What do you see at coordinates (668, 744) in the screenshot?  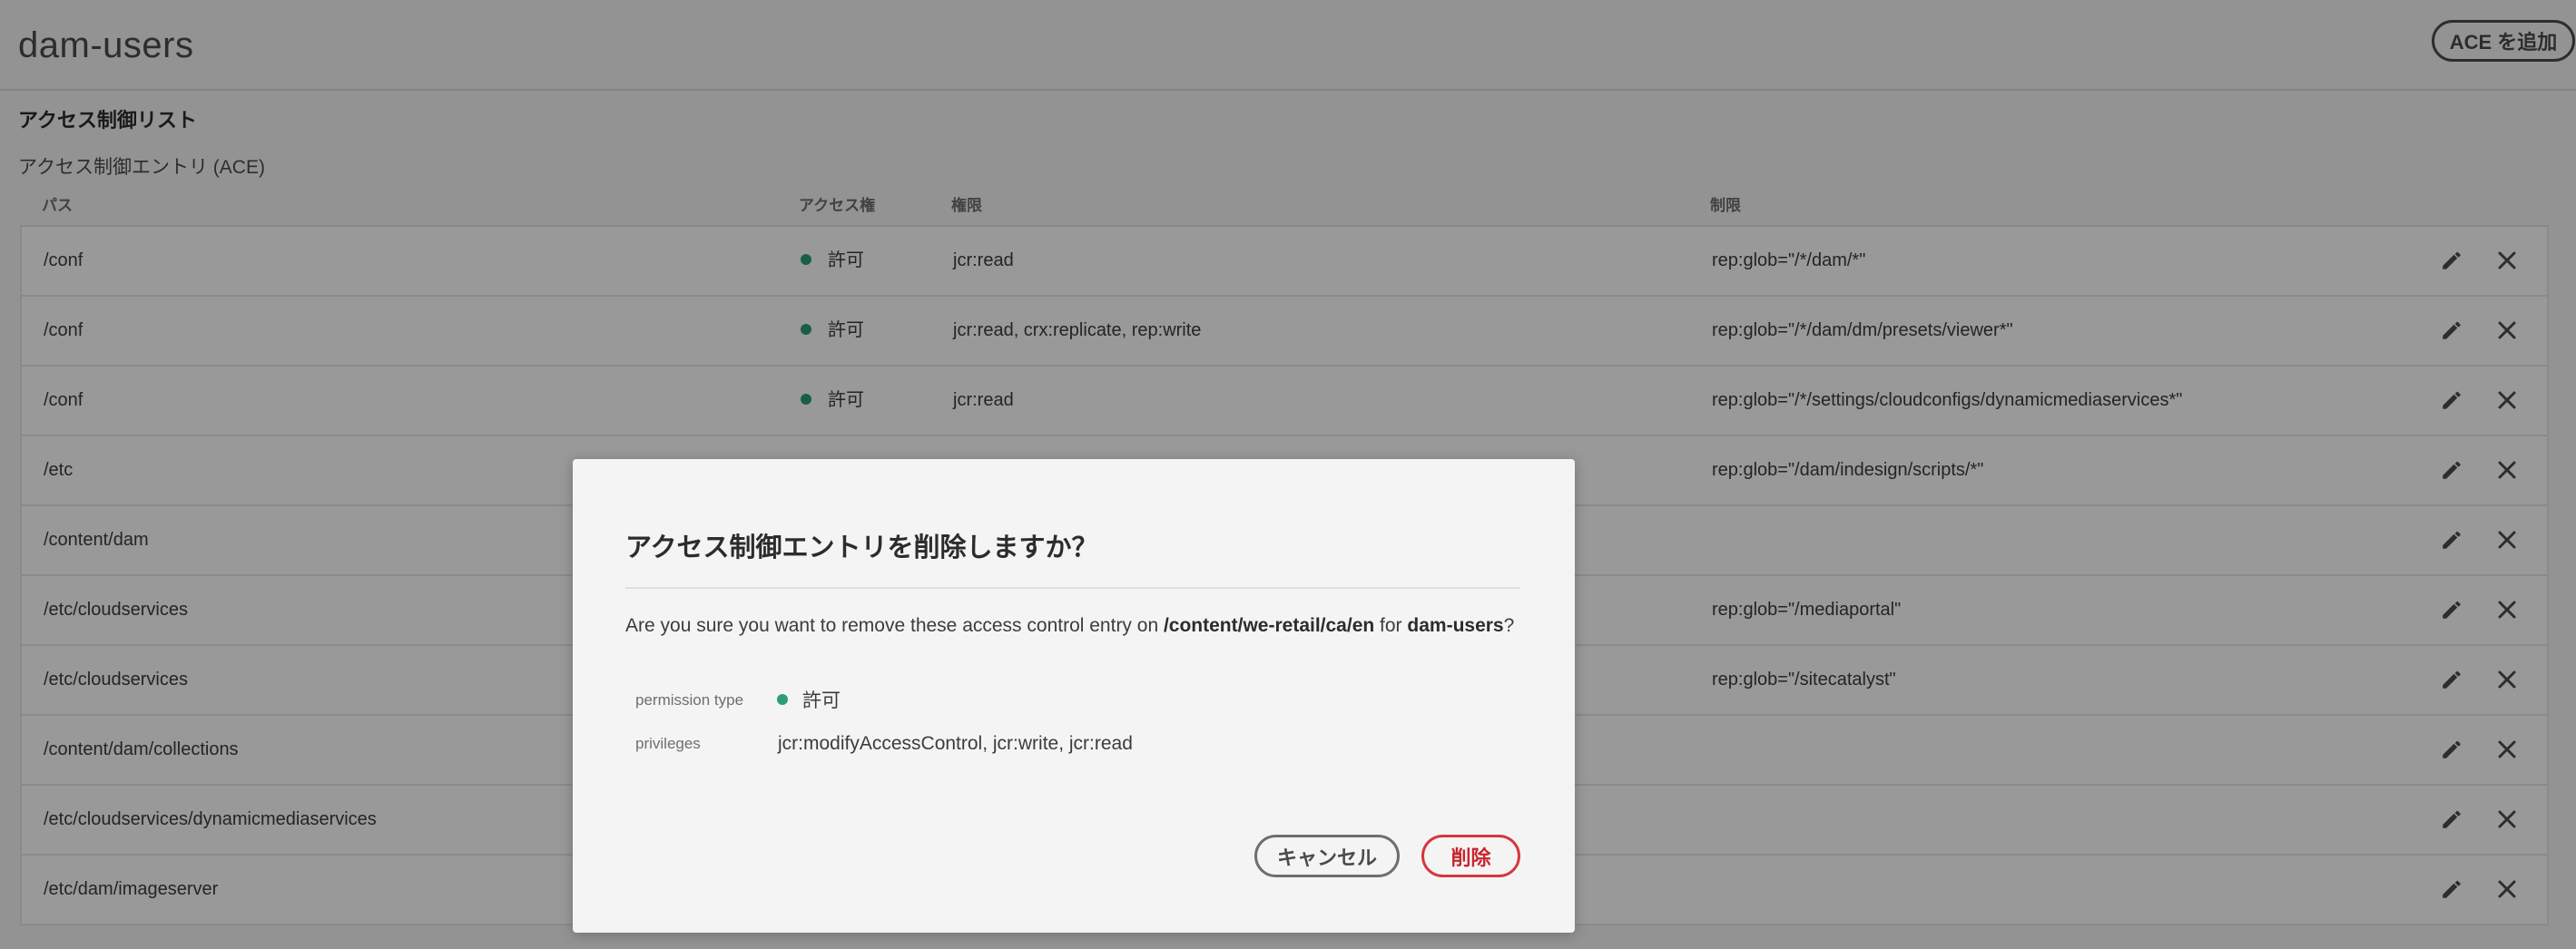 I see `privileges-label: privileges` at bounding box center [668, 744].